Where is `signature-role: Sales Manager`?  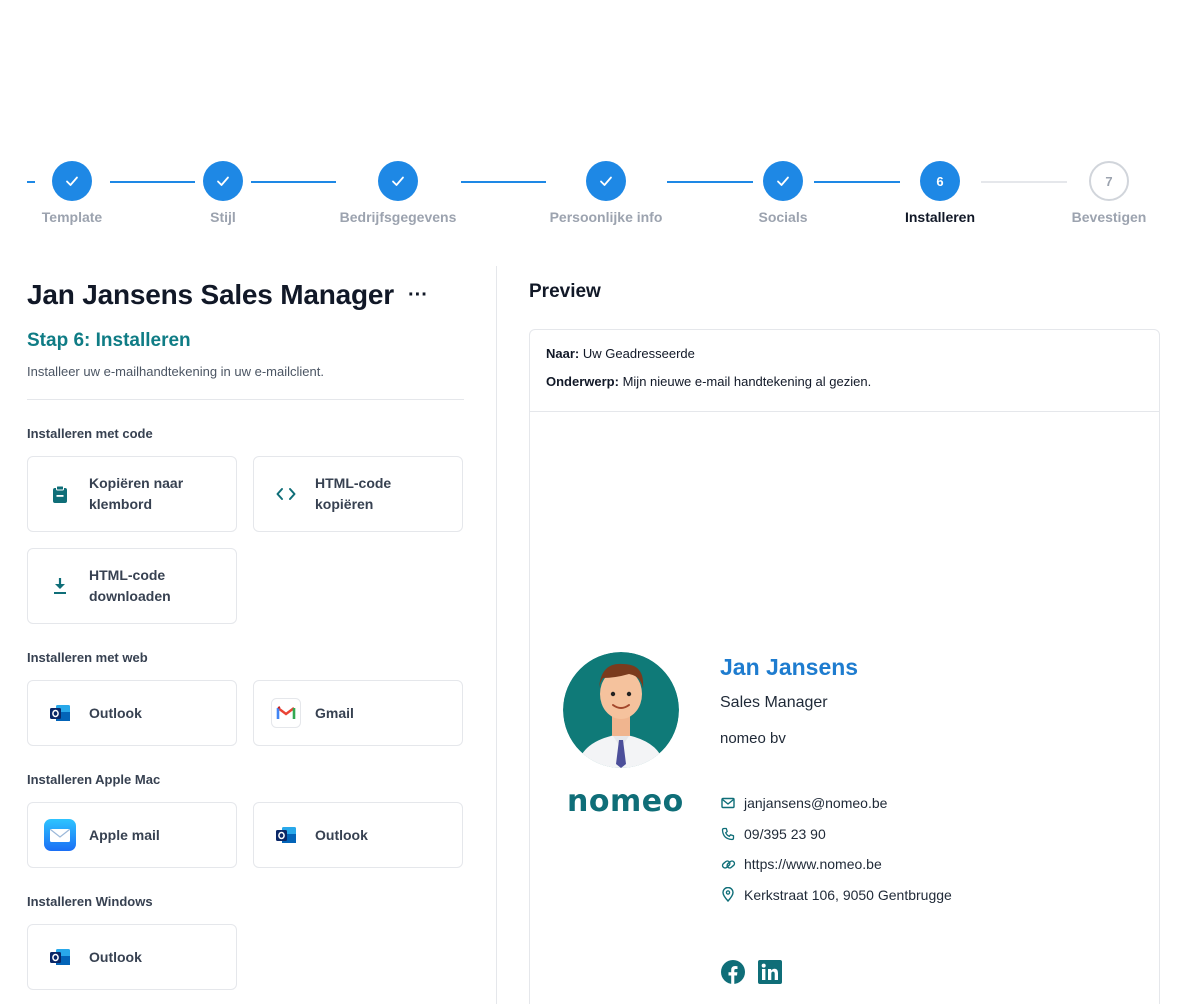
signature-role: Sales Manager is located at coordinates (774, 702).